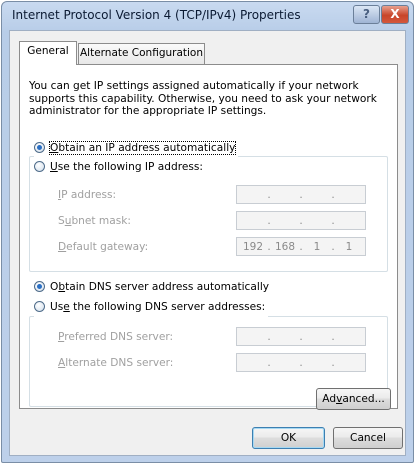 This screenshot has height=464, width=415. Describe the element at coordinates (301, 246) in the screenshot. I see `default-gateway-input: 192. 168. 1. 1` at that location.